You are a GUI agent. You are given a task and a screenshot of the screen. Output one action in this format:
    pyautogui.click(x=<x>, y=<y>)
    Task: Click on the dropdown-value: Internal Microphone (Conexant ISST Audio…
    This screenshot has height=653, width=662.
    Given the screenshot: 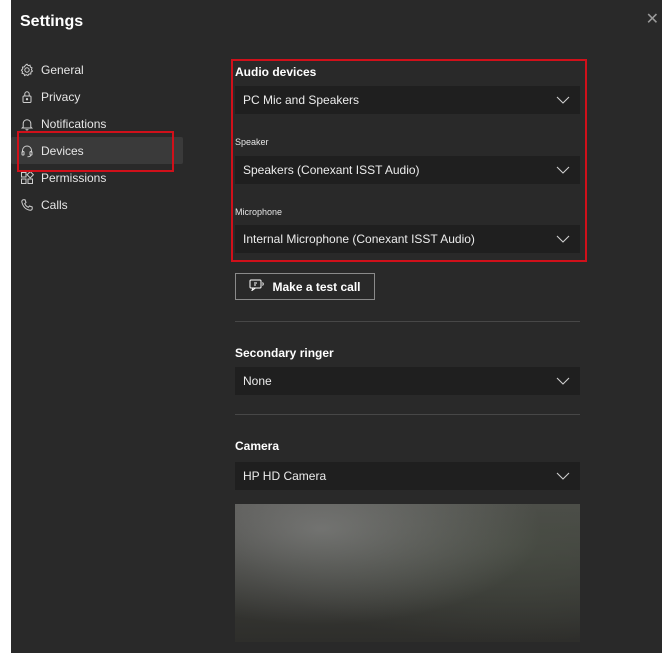 What is the action you would take?
    pyautogui.click(x=359, y=239)
    